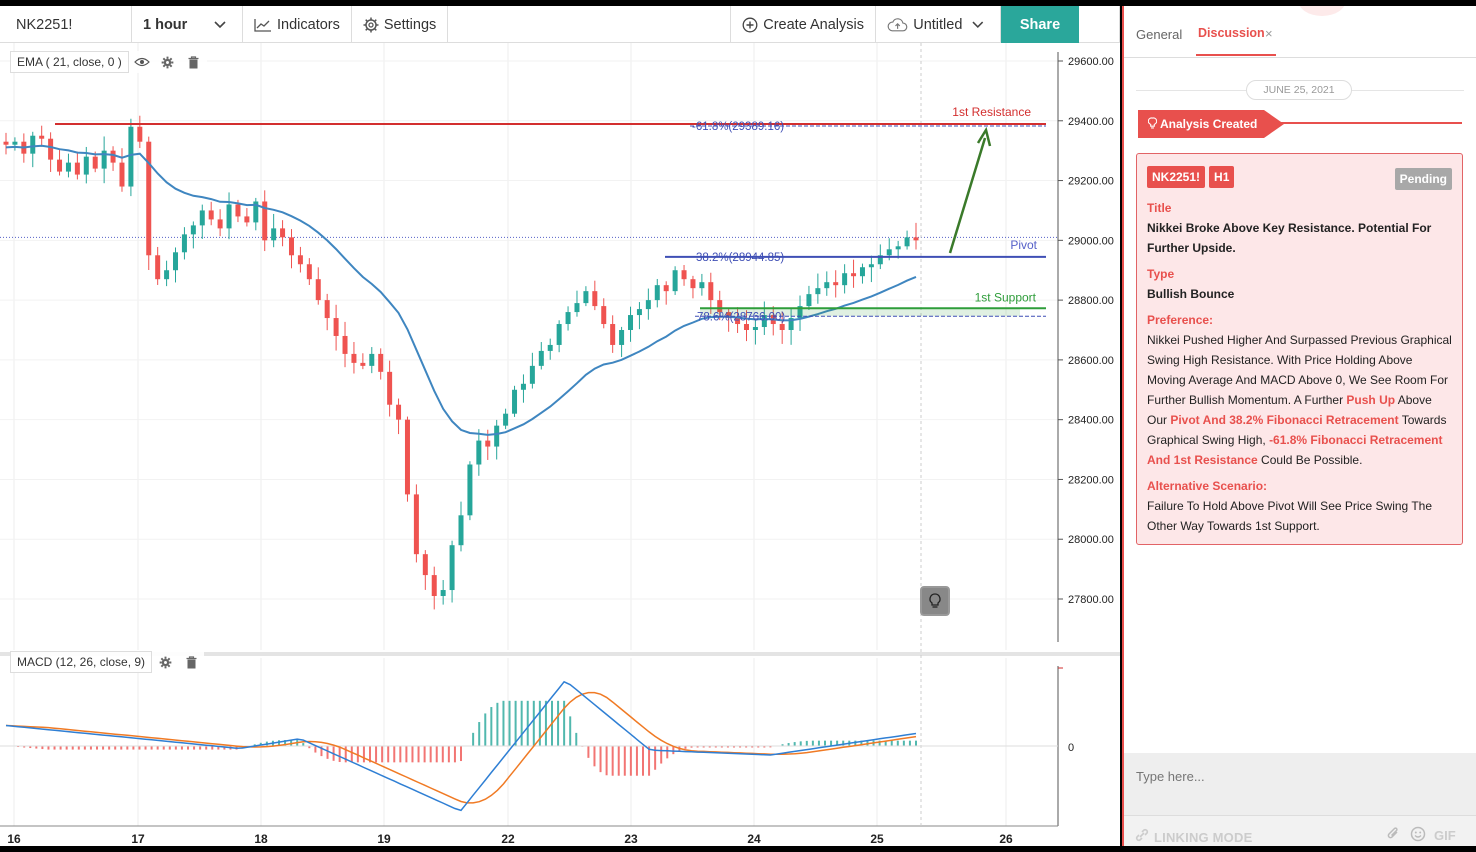  Describe the element at coordinates (187, 24) in the screenshot. I see `interval-selector: 1 hour` at that location.